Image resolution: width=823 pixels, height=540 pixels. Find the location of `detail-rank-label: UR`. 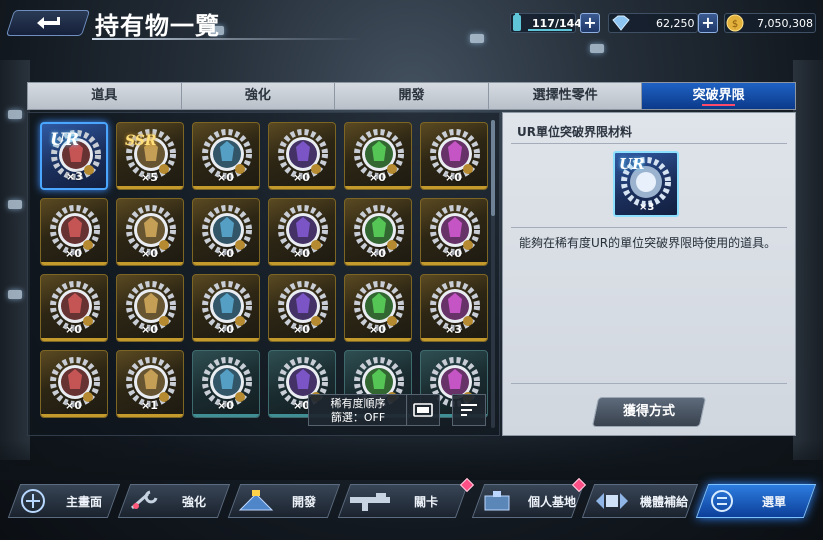

detail-rank-label: UR is located at coordinates (632, 164).